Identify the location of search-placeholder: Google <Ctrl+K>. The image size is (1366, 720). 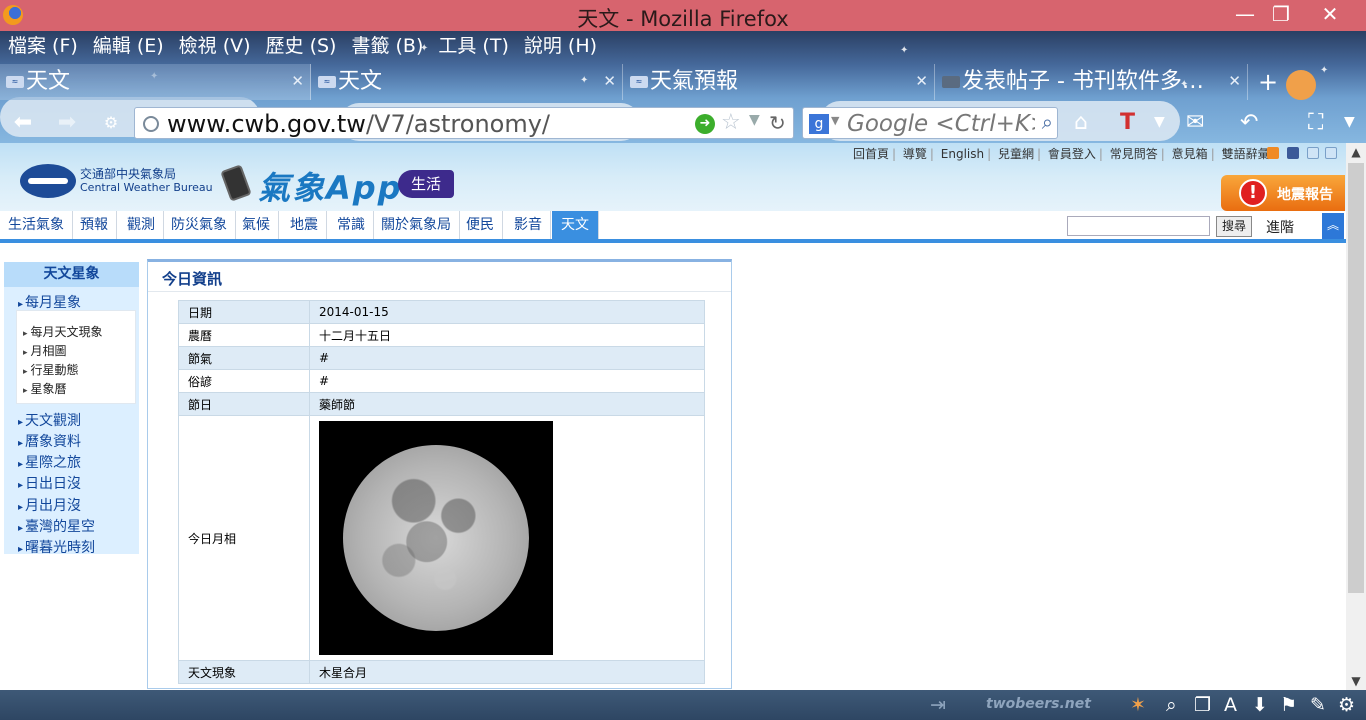
(941, 124).